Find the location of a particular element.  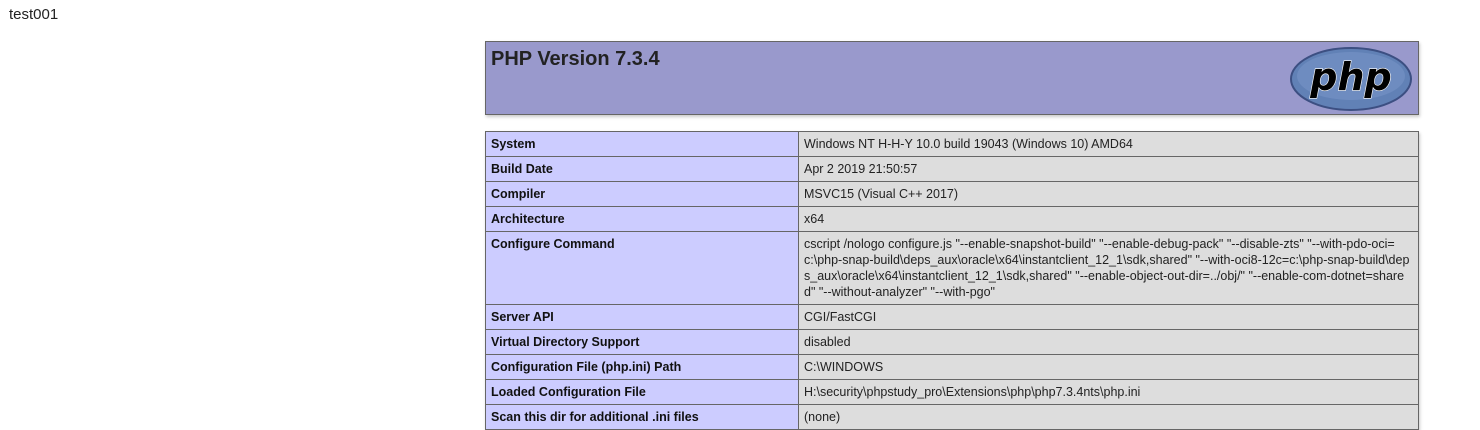

table-row: Server API CGI/FastCGI is located at coordinates (952, 317).